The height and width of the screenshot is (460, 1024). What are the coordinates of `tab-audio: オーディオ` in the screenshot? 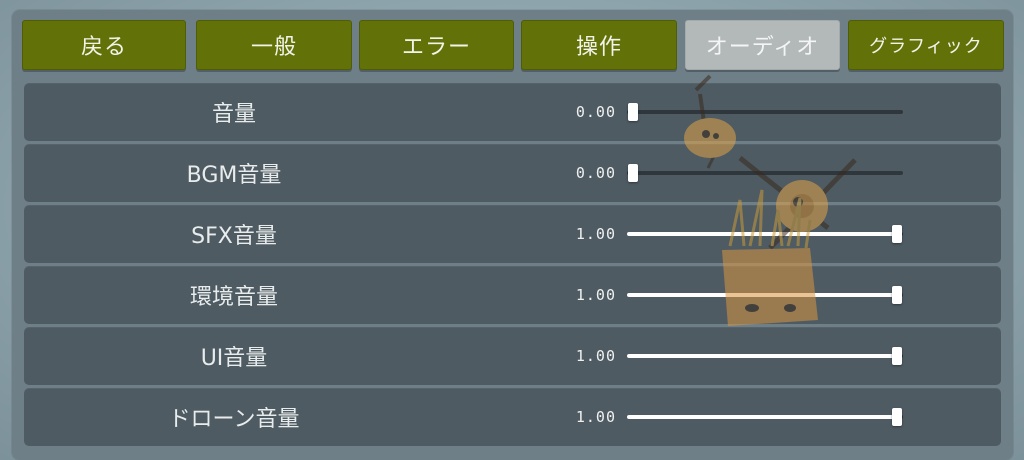 It's located at (762, 45).